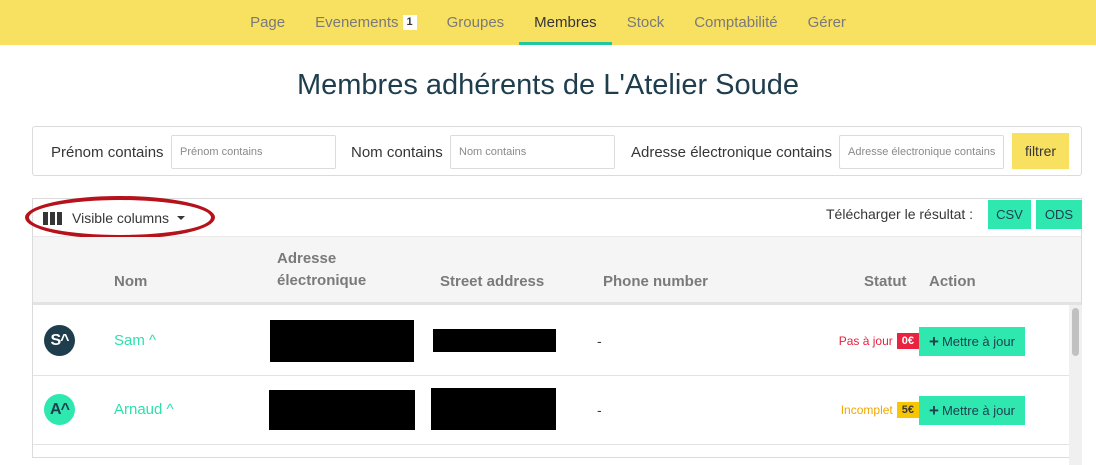 The image size is (1096, 465). Describe the element at coordinates (865, 341) in the screenshot. I see `status-text: Pas à jour` at that location.